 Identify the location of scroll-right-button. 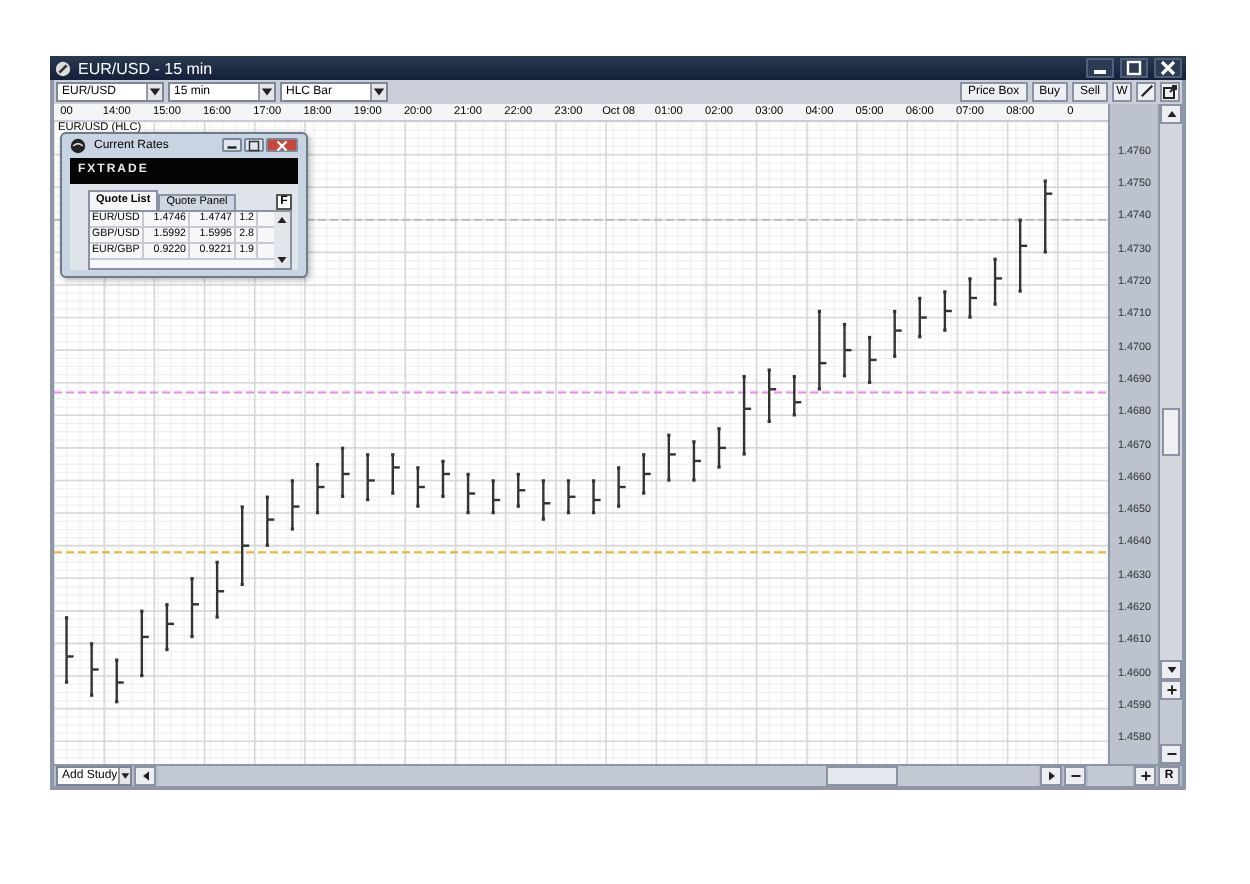
(1051, 775).